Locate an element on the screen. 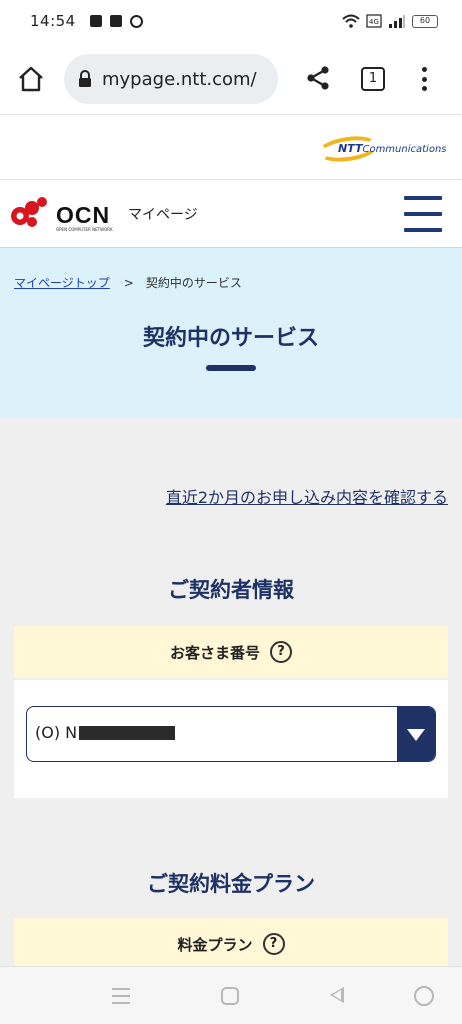  select-value-text: (O) N is located at coordinates (56, 732).